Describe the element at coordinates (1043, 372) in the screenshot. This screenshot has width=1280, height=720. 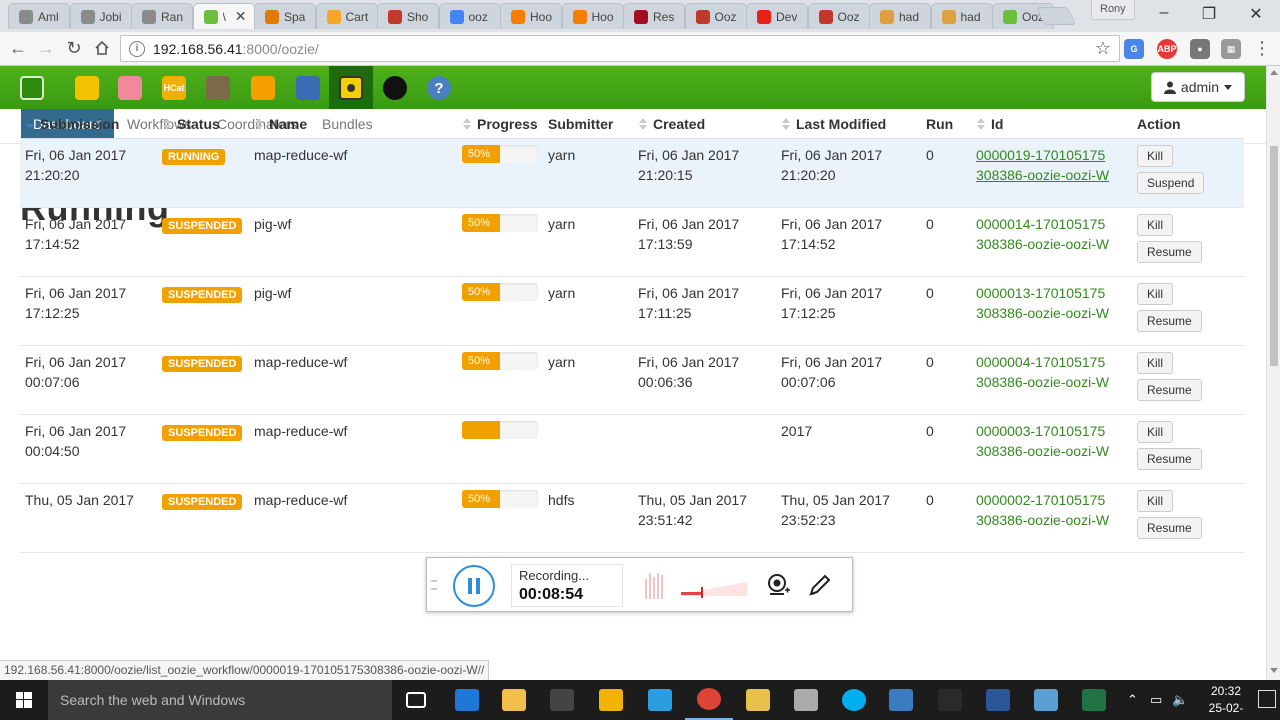
I see `workflow-id-link: 0000004-170105175308386-oozie-oozi-W` at that location.